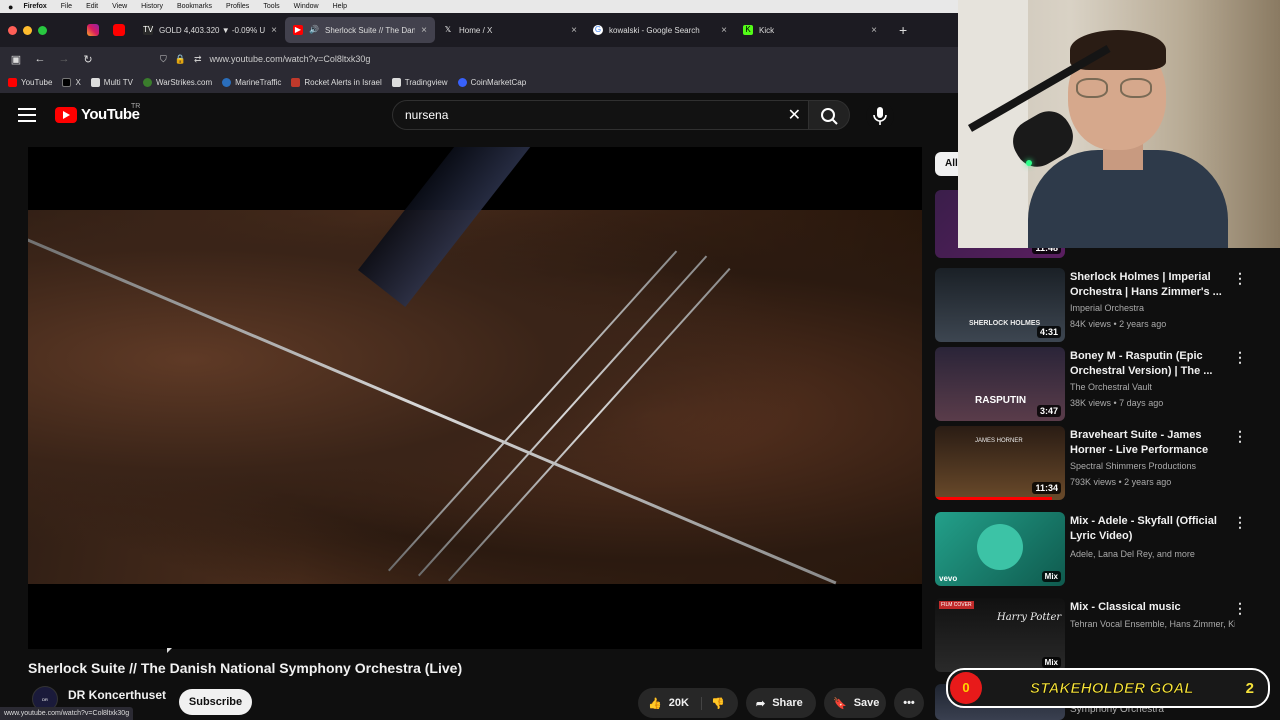 The image size is (1280, 720). What do you see at coordinates (117, 695) in the screenshot?
I see `channel-name: DR Koncerthuset` at bounding box center [117, 695].